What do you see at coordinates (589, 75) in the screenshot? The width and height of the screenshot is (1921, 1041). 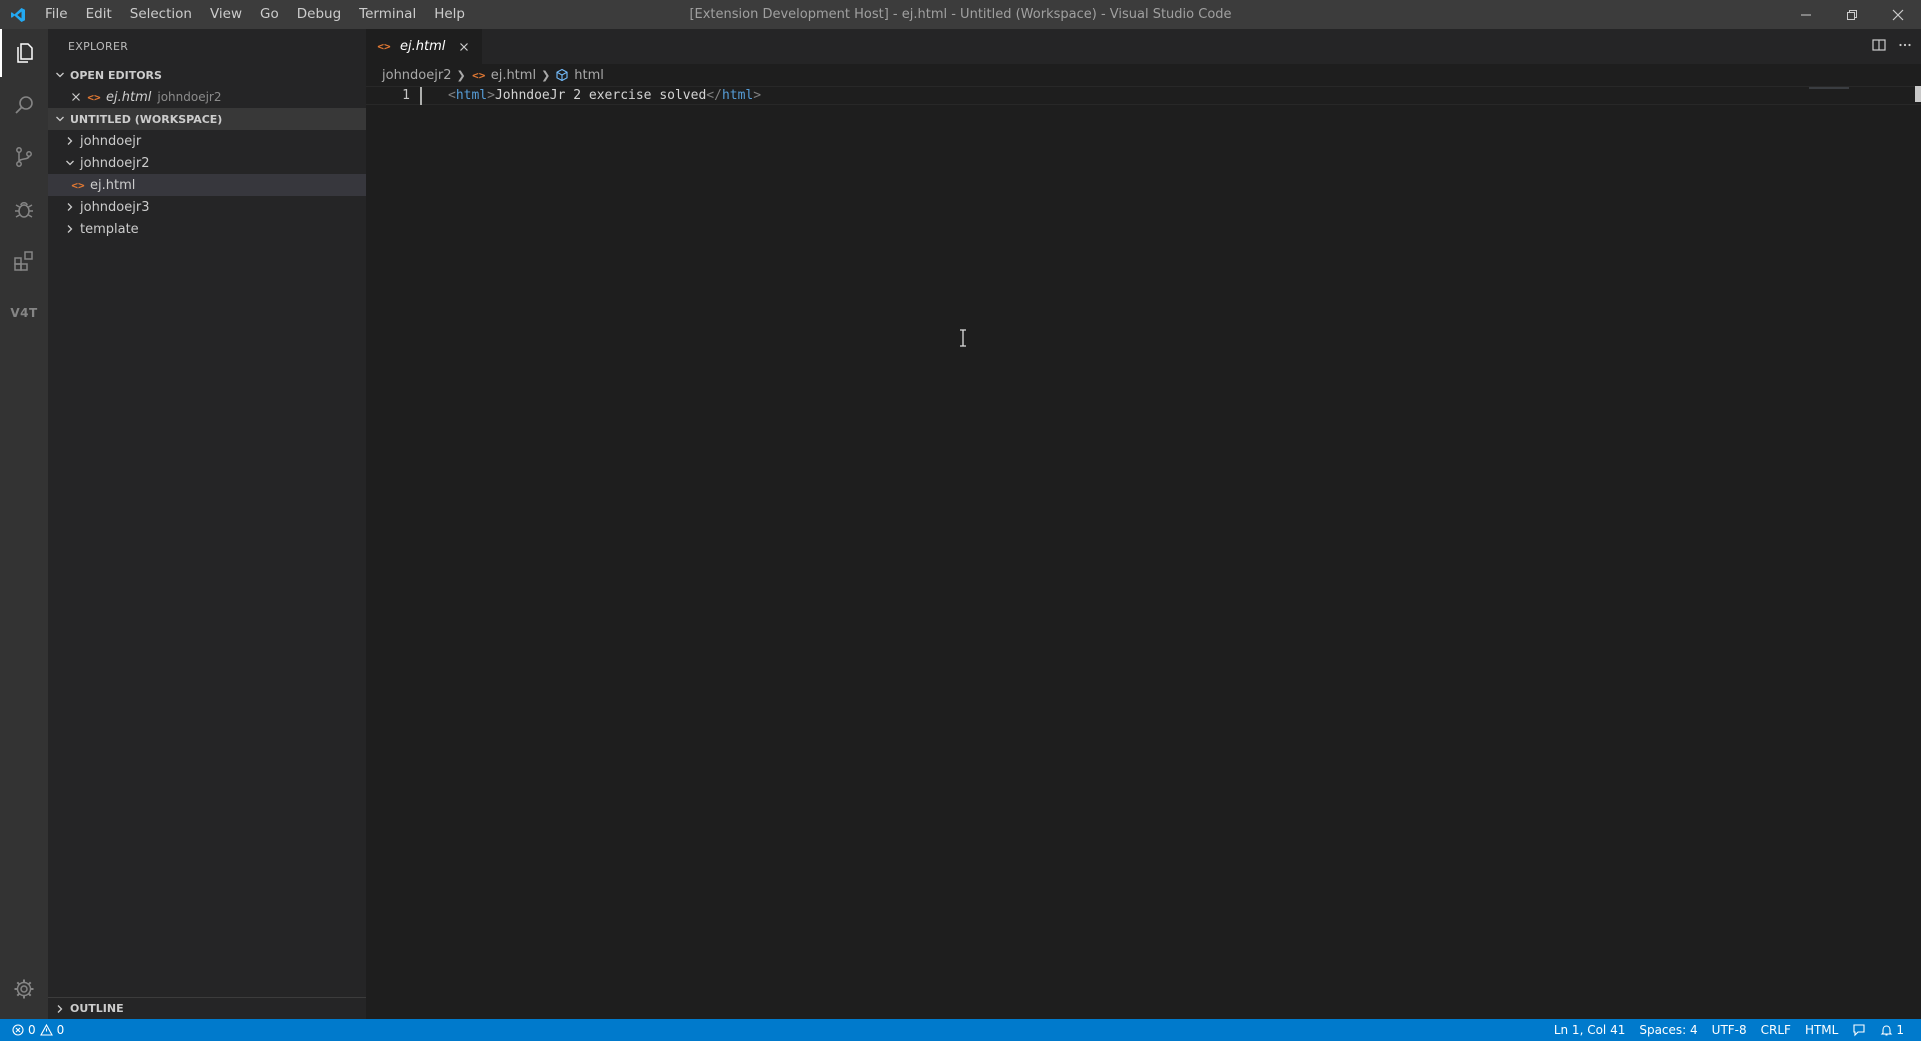 I see `breadcrumb-symbol: html` at bounding box center [589, 75].